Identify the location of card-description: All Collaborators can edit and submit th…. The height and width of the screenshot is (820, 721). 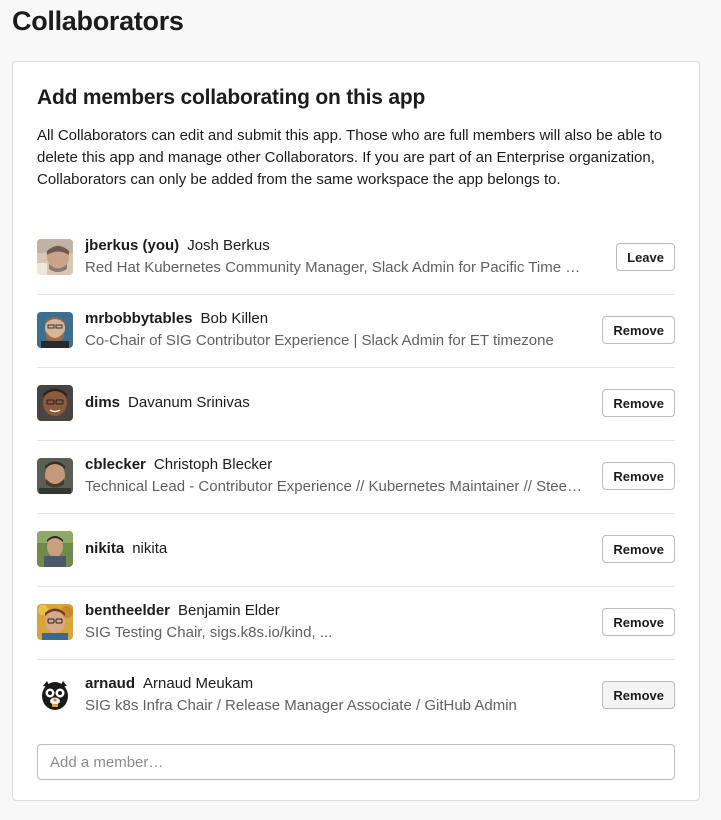
(350, 157).